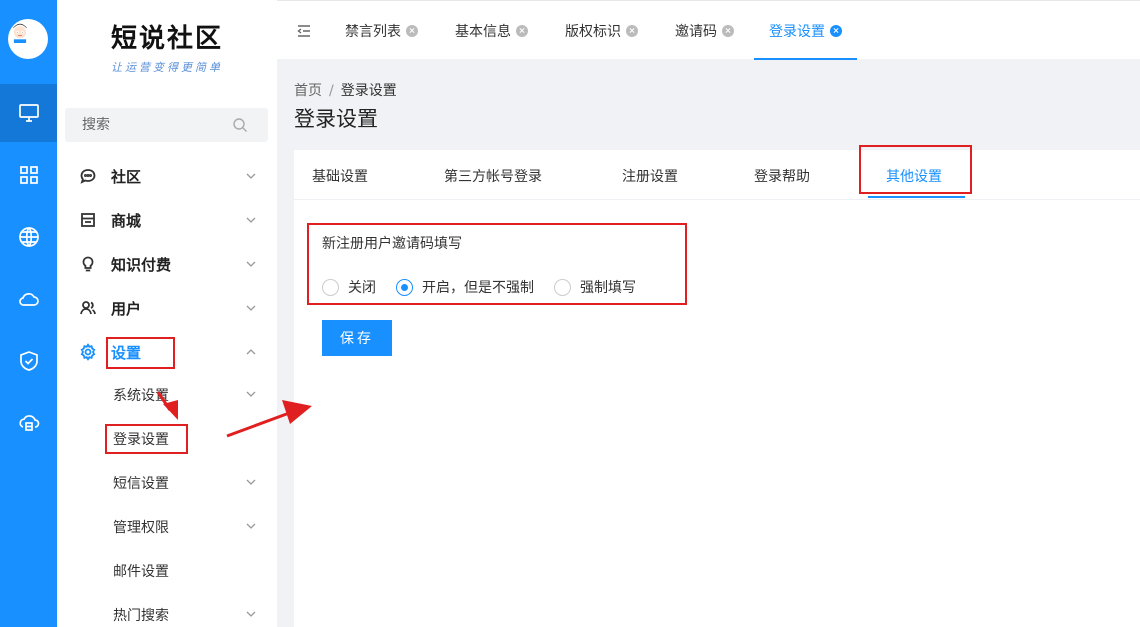 This screenshot has height=627, width=1140. I want to click on tab-third-party-login: 第三方帐号登录, so click(493, 176).